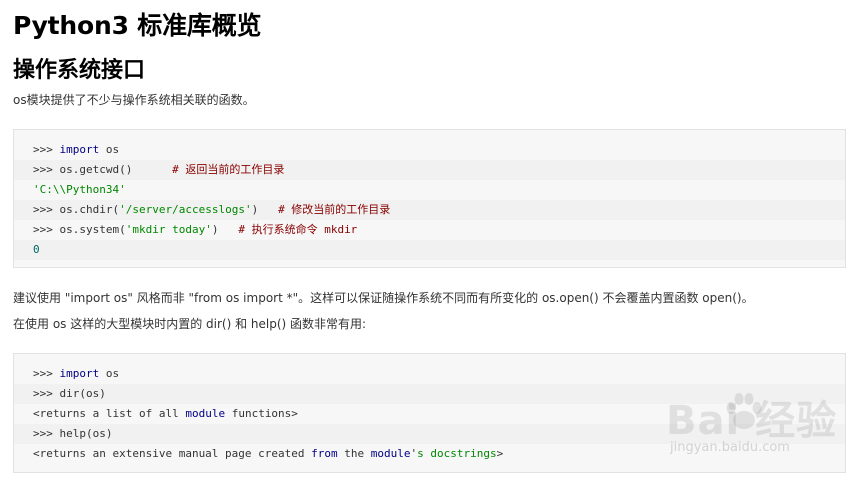 The image size is (868, 483). What do you see at coordinates (429, 170) in the screenshot?
I see `code-line: >>> os.getcwd() # 返回当前的工作目录` at bounding box center [429, 170].